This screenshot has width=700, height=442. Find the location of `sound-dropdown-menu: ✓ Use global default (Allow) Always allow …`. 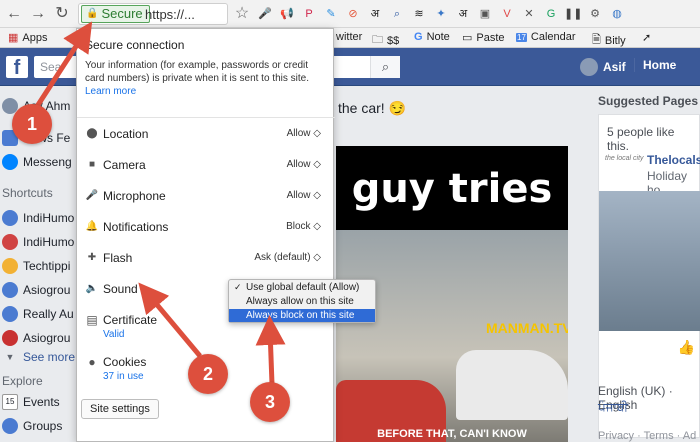

sound-dropdown-menu: ✓ Use global default (Allow) Always allow … is located at coordinates (302, 301).